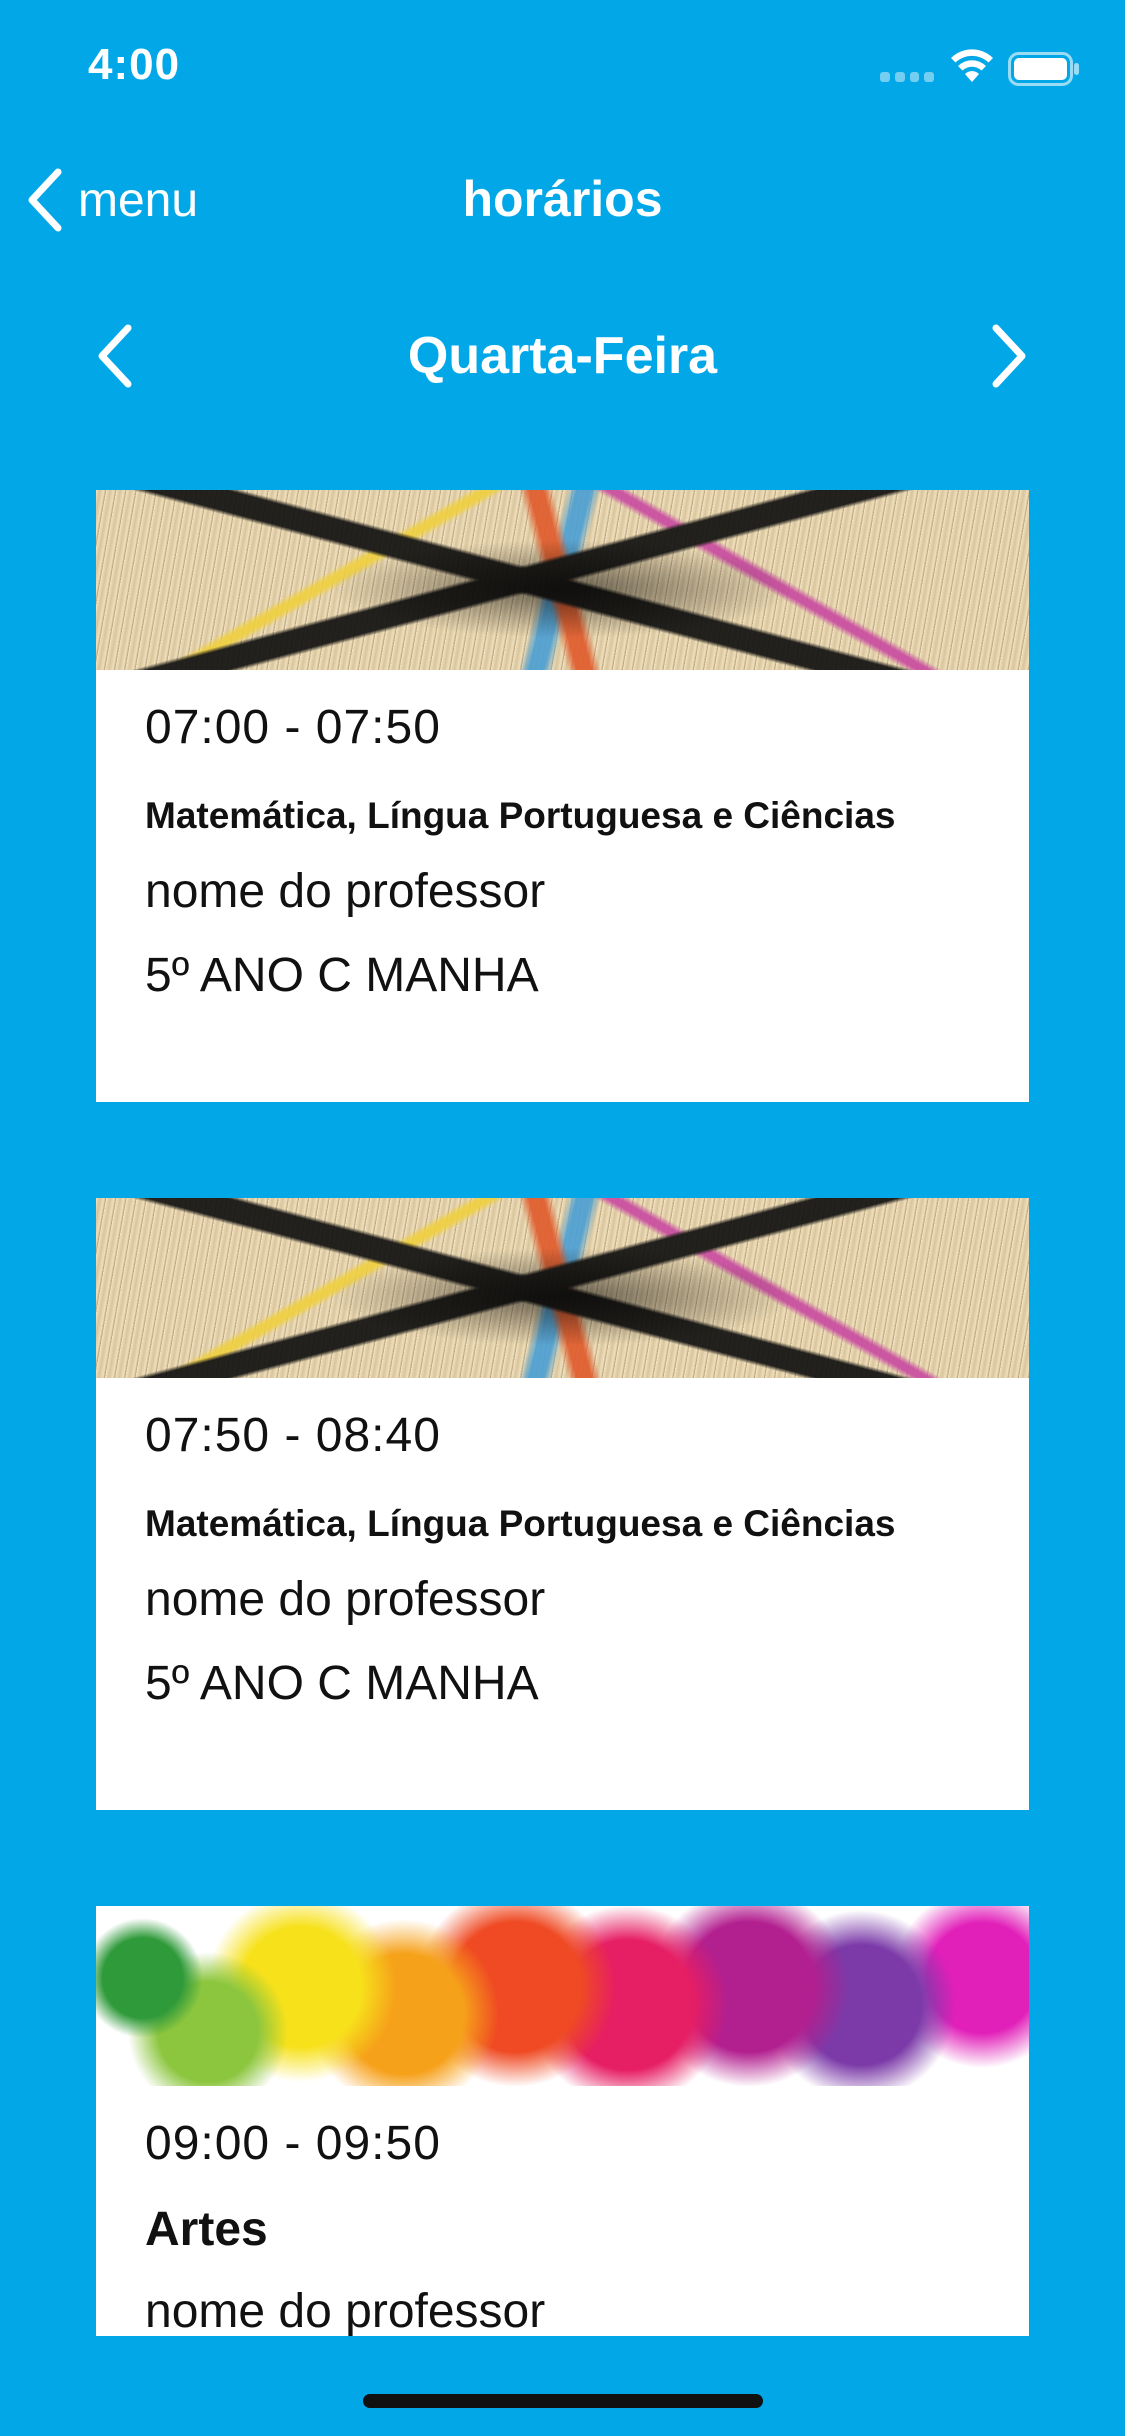 The image size is (1125, 2436). Describe the element at coordinates (206, 2229) in the screenshot. I see `class-subject: Artes` at that location.